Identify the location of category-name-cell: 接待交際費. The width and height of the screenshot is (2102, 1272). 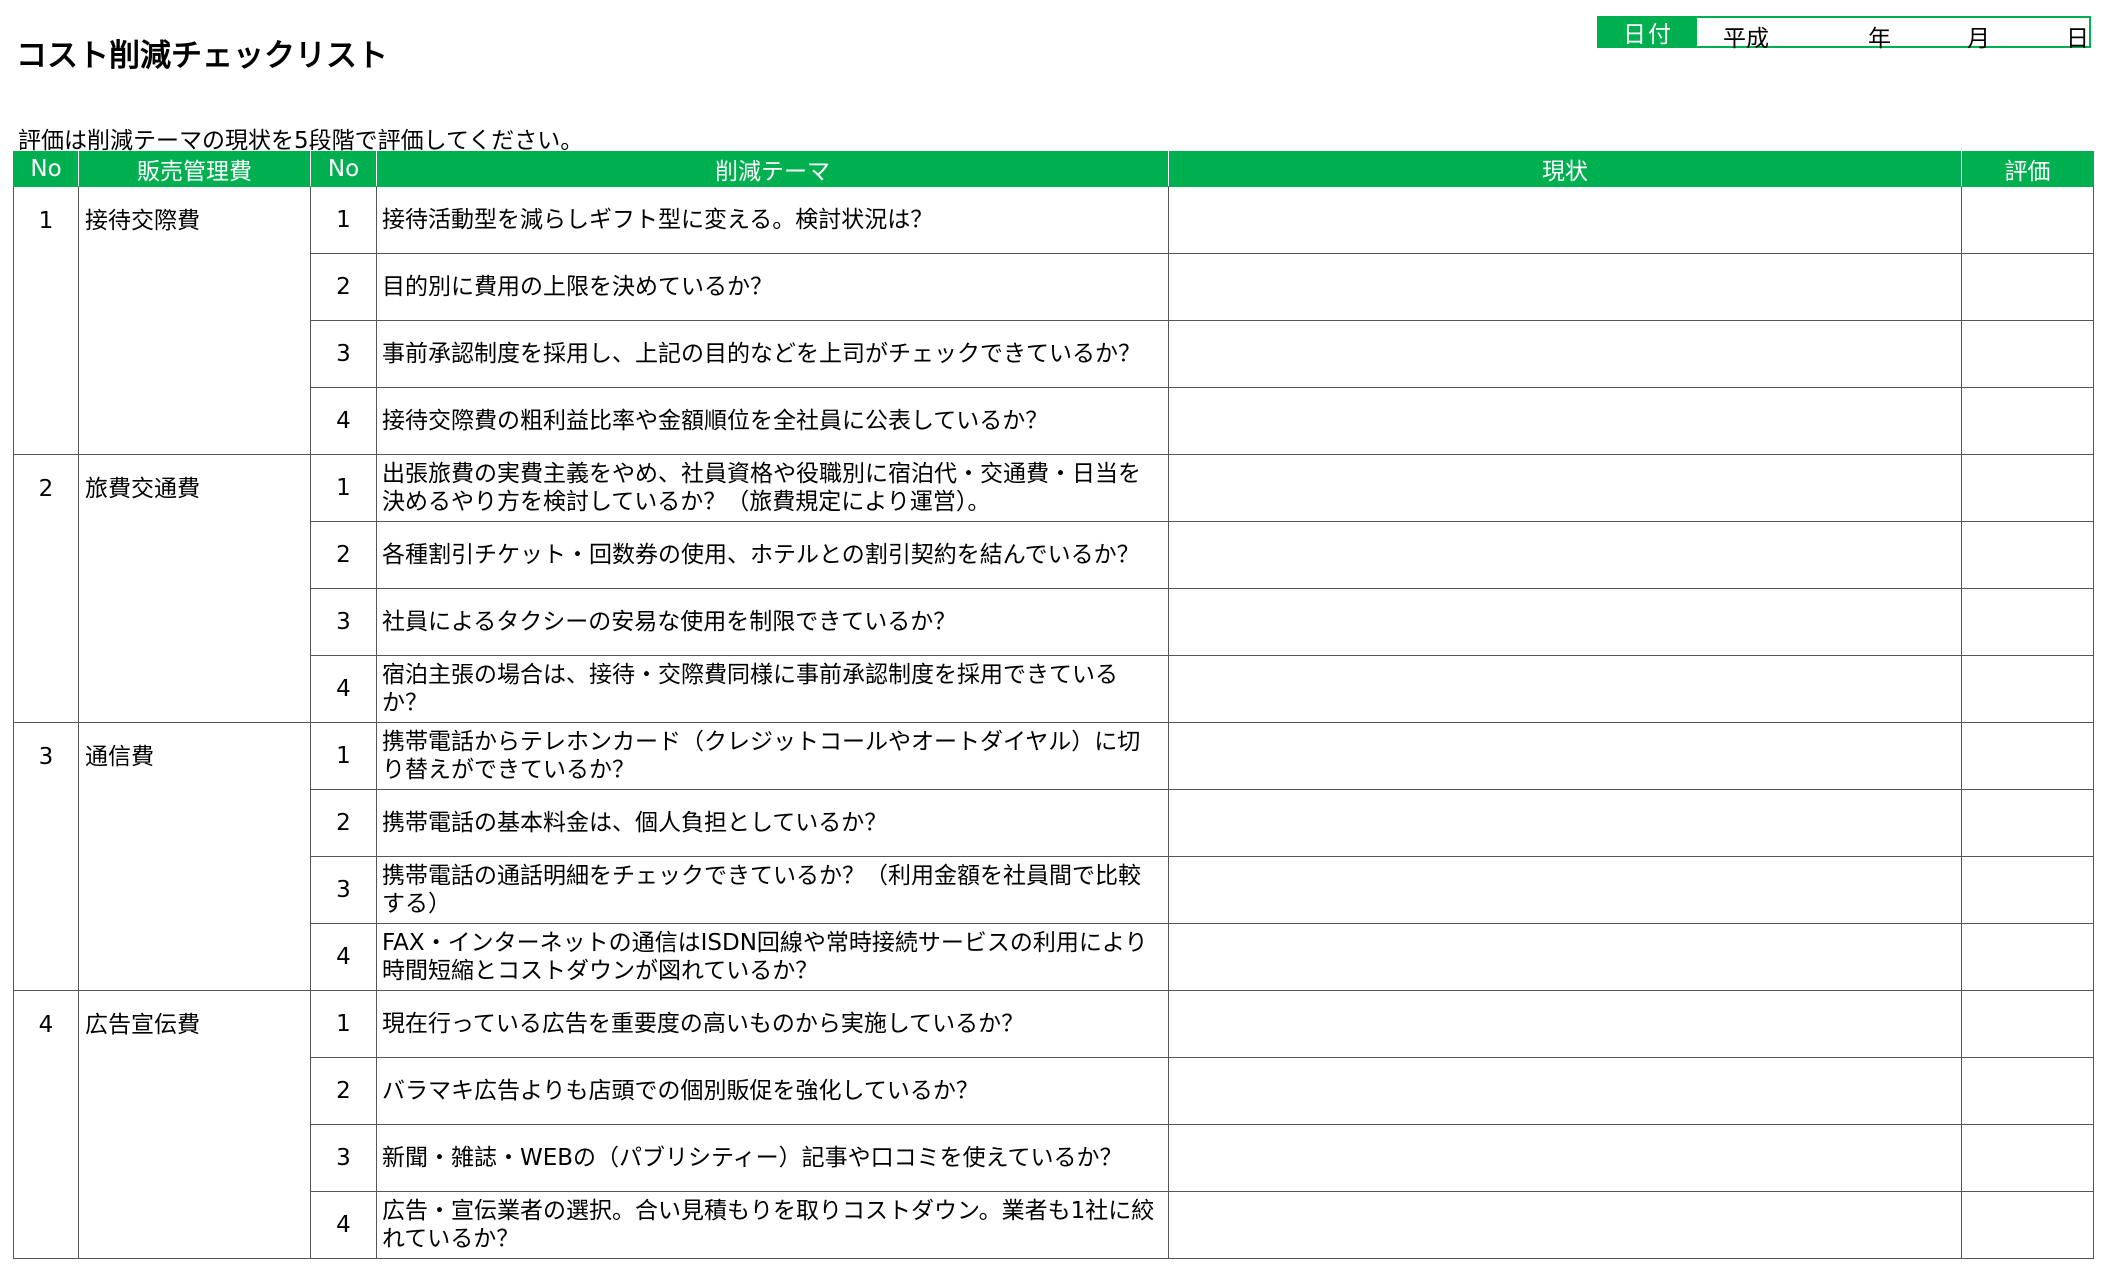
(194, 320).